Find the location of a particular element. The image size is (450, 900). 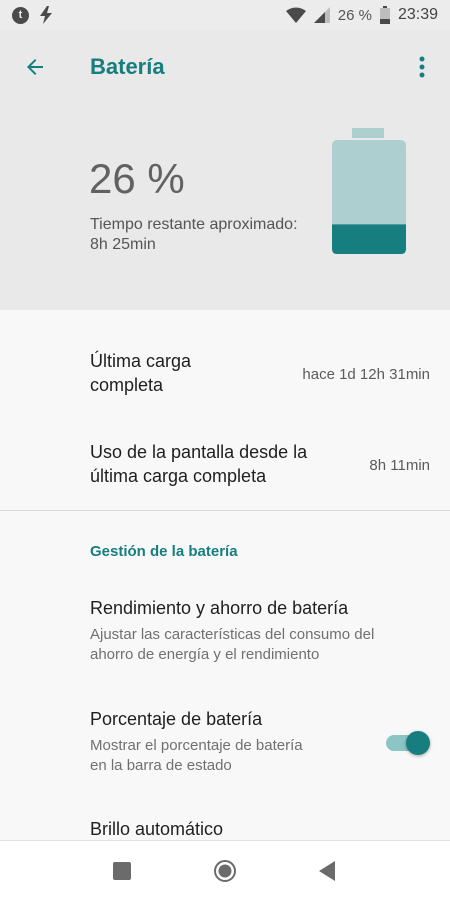

back-button is located at coordinates (35, 67).